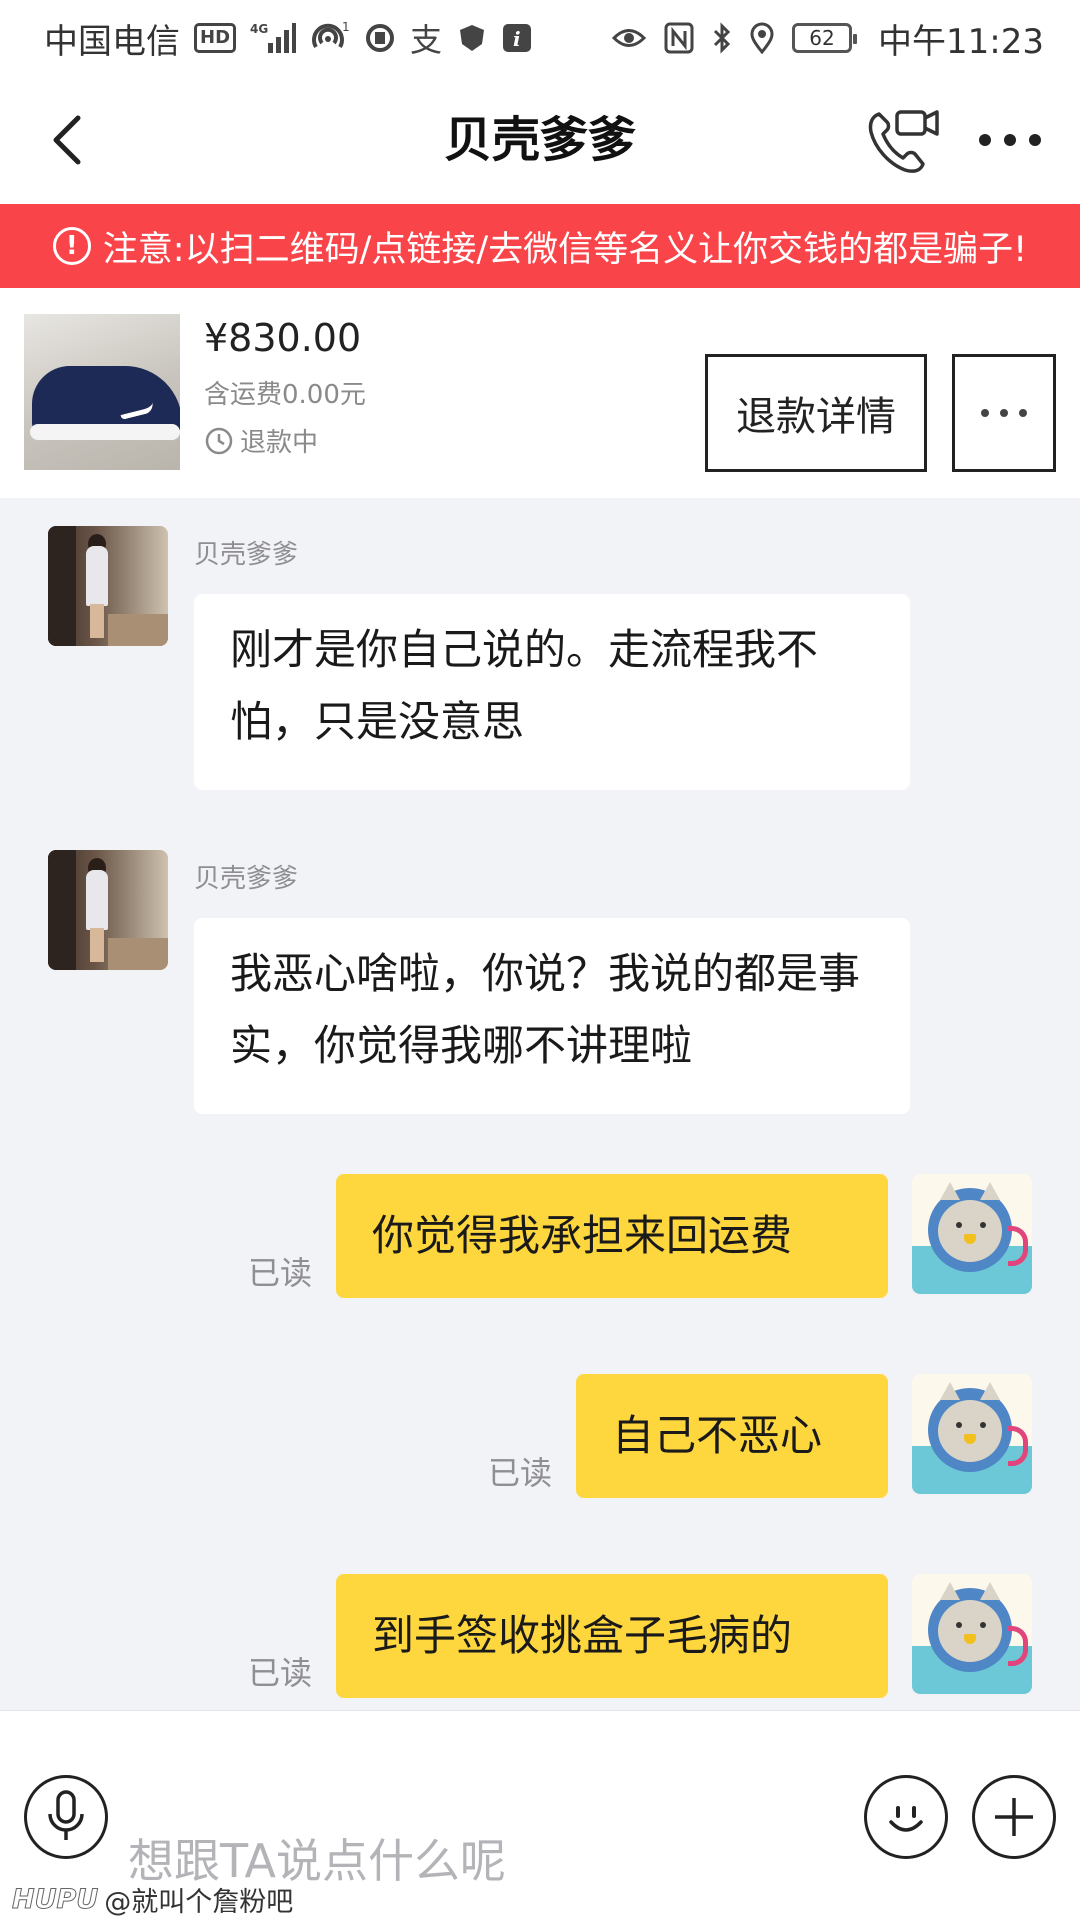 This screenshot has width=1080, height=1920. I want to click on refund-status-label: 退款中, so click(279, 443).